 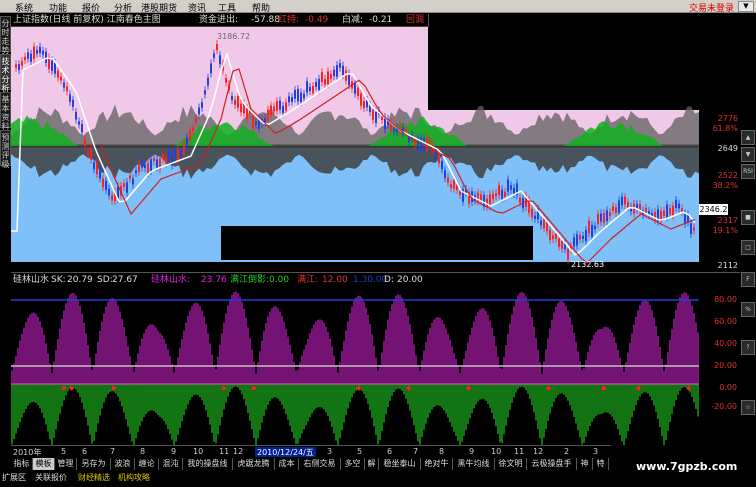 I want to click on high-label: 3186.72, so click(x=233, y=36).